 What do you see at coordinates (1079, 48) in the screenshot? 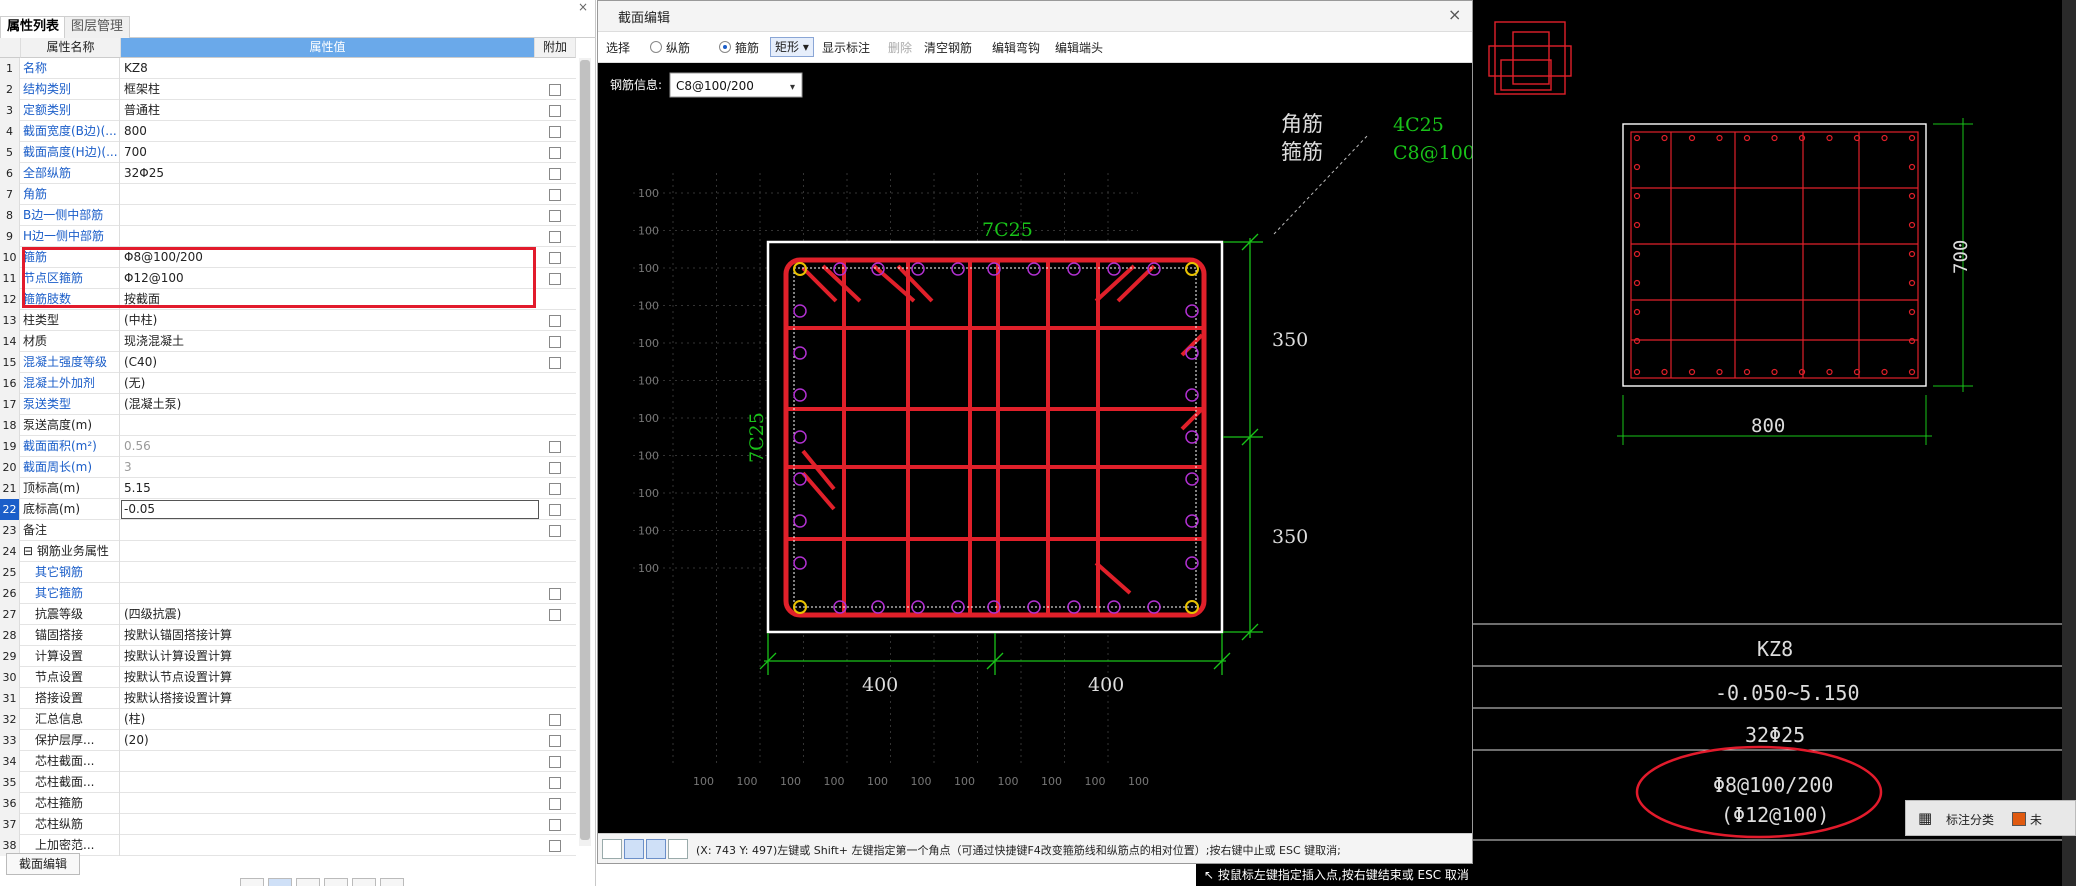
I see `edit-end-button: 编辑端头` at bounding box center [1079, 48].